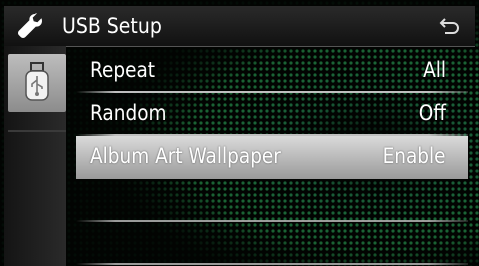 The image size is (479, 266). Describe the element at coordinates (434, 70) in the screenshot. I see `setting-value: All` at that location.